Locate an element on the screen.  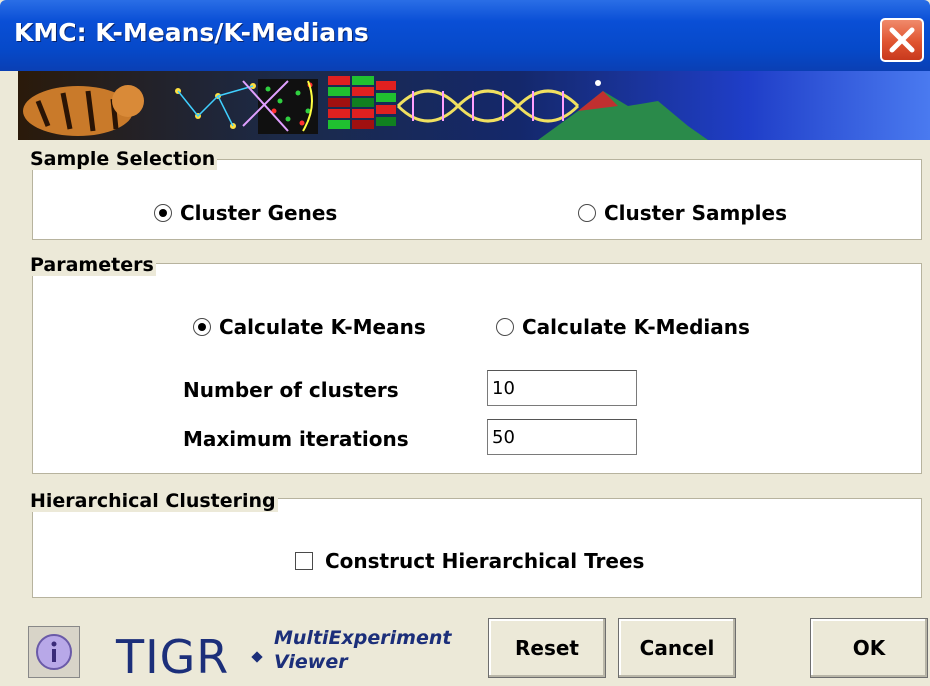
hierarchical-title: Hierarchical Clustering is located at coordinates (153, 501).